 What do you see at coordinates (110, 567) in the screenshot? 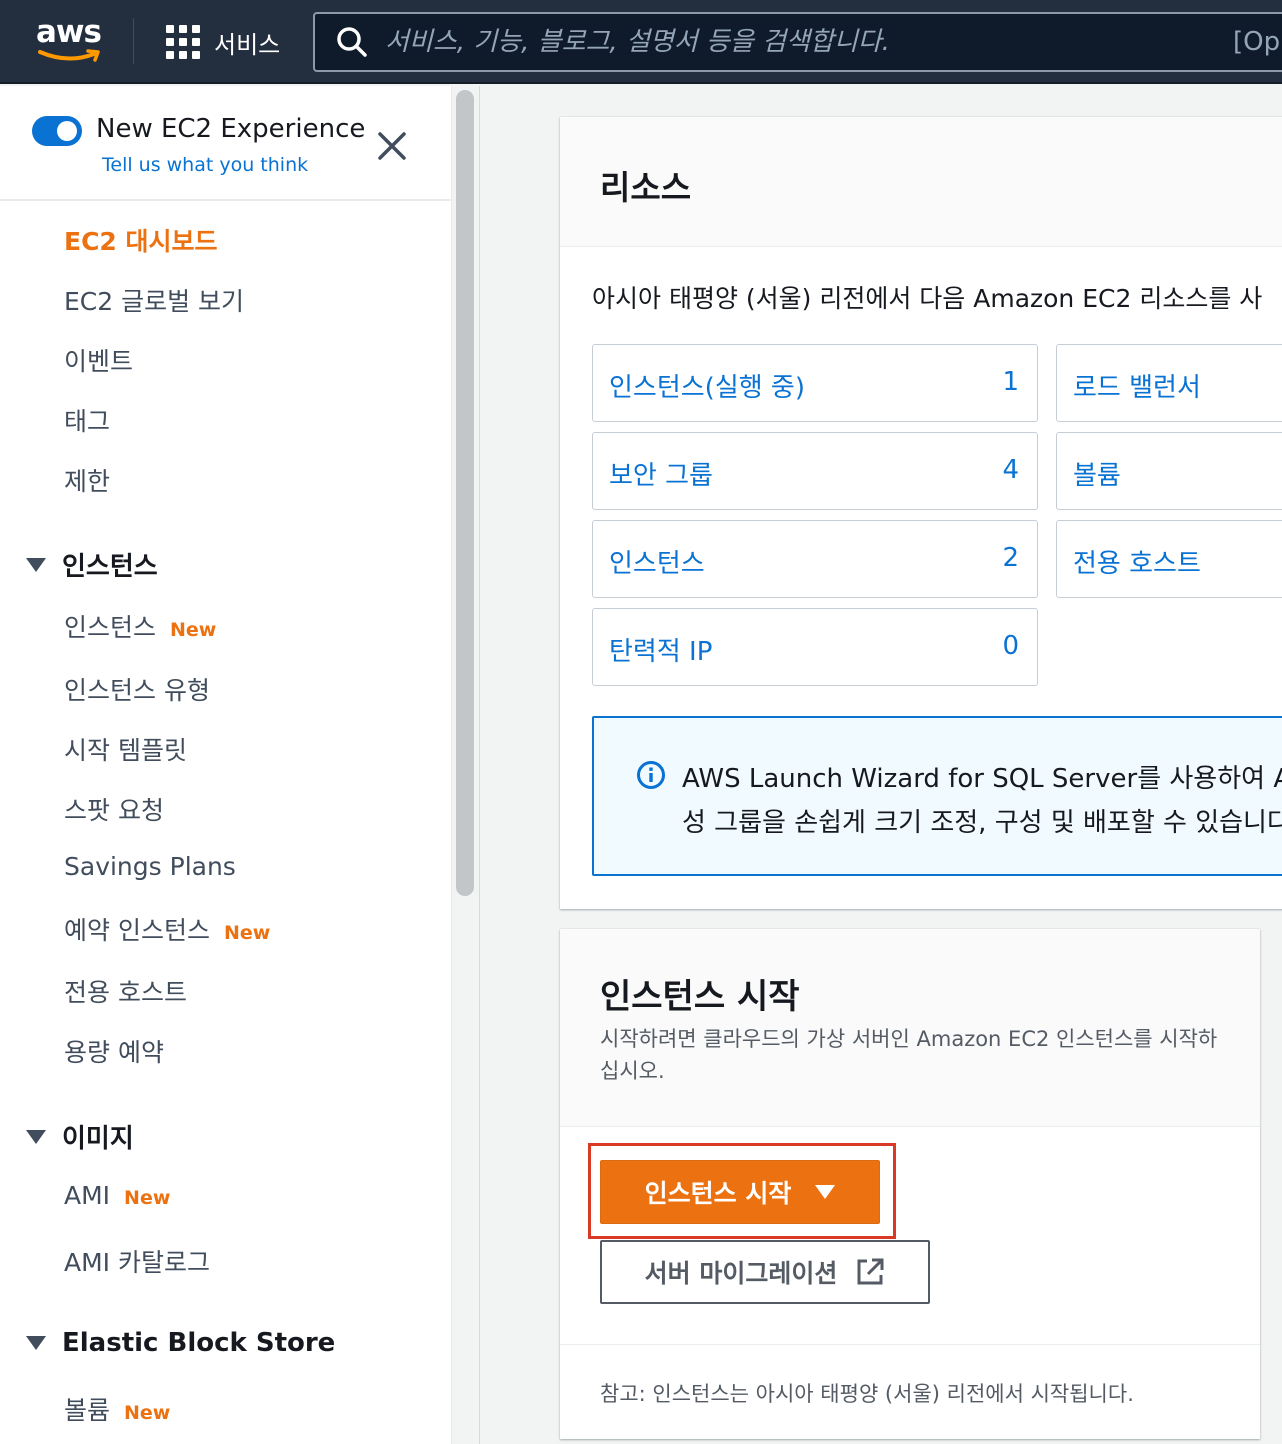
I see `sidebar-section-label: 인스턴스` at bounding box center [110, 567].